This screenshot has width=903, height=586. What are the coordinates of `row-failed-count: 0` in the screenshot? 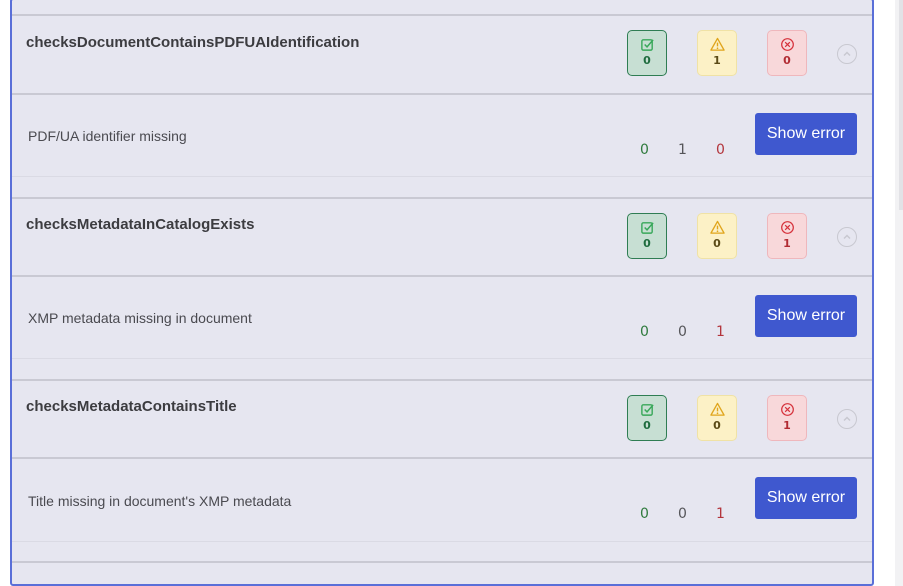 It's located at (720, 150).